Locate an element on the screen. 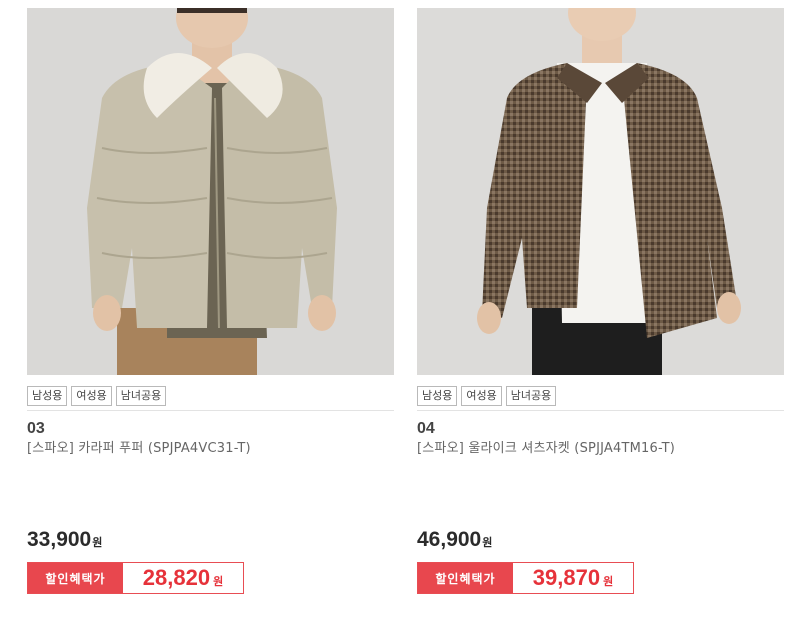 Image resolution: width=792 pixels, height=625 pixels. discount-price-value: 28,820 is located at coordinates (176, 577).